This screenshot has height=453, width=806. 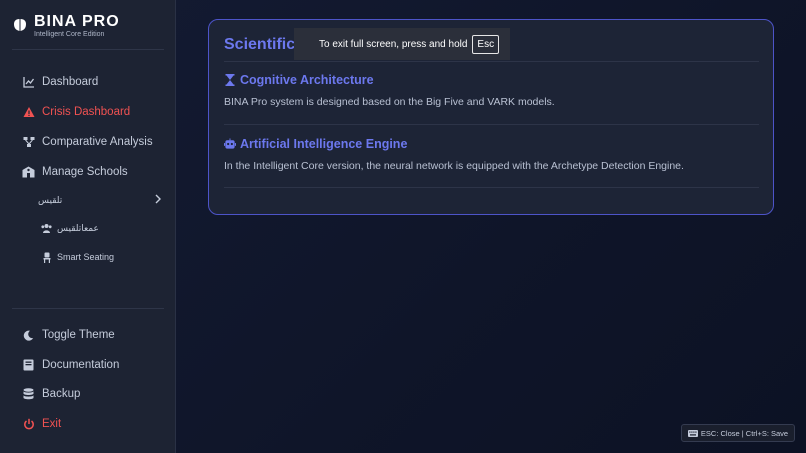 I want to click on nav-label: Documentation, so click(x=81, y=365).